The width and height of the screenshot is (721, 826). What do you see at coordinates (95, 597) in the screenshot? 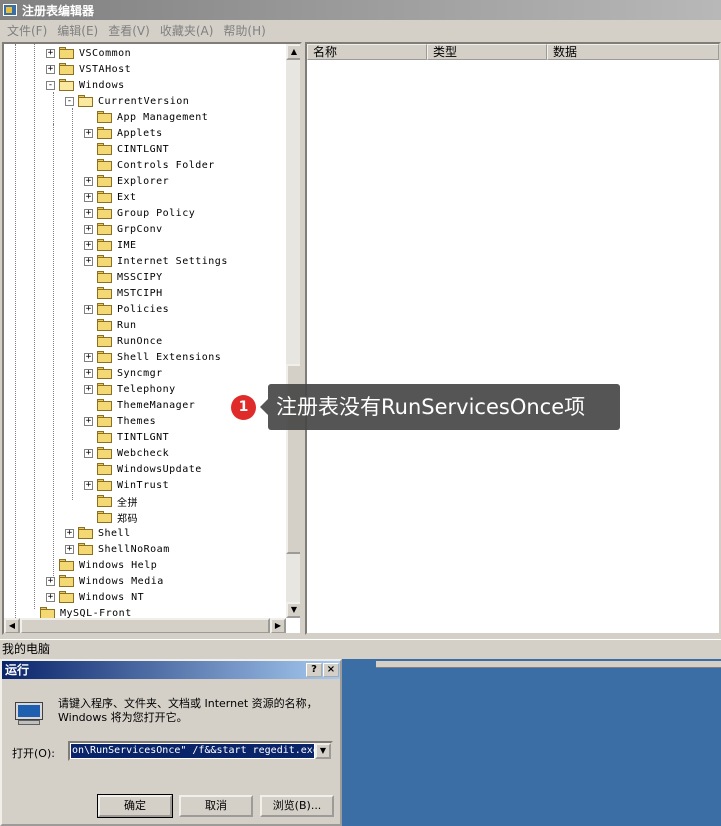
I see `tree-node: + Windows NT` at bounding box center [95, 597].